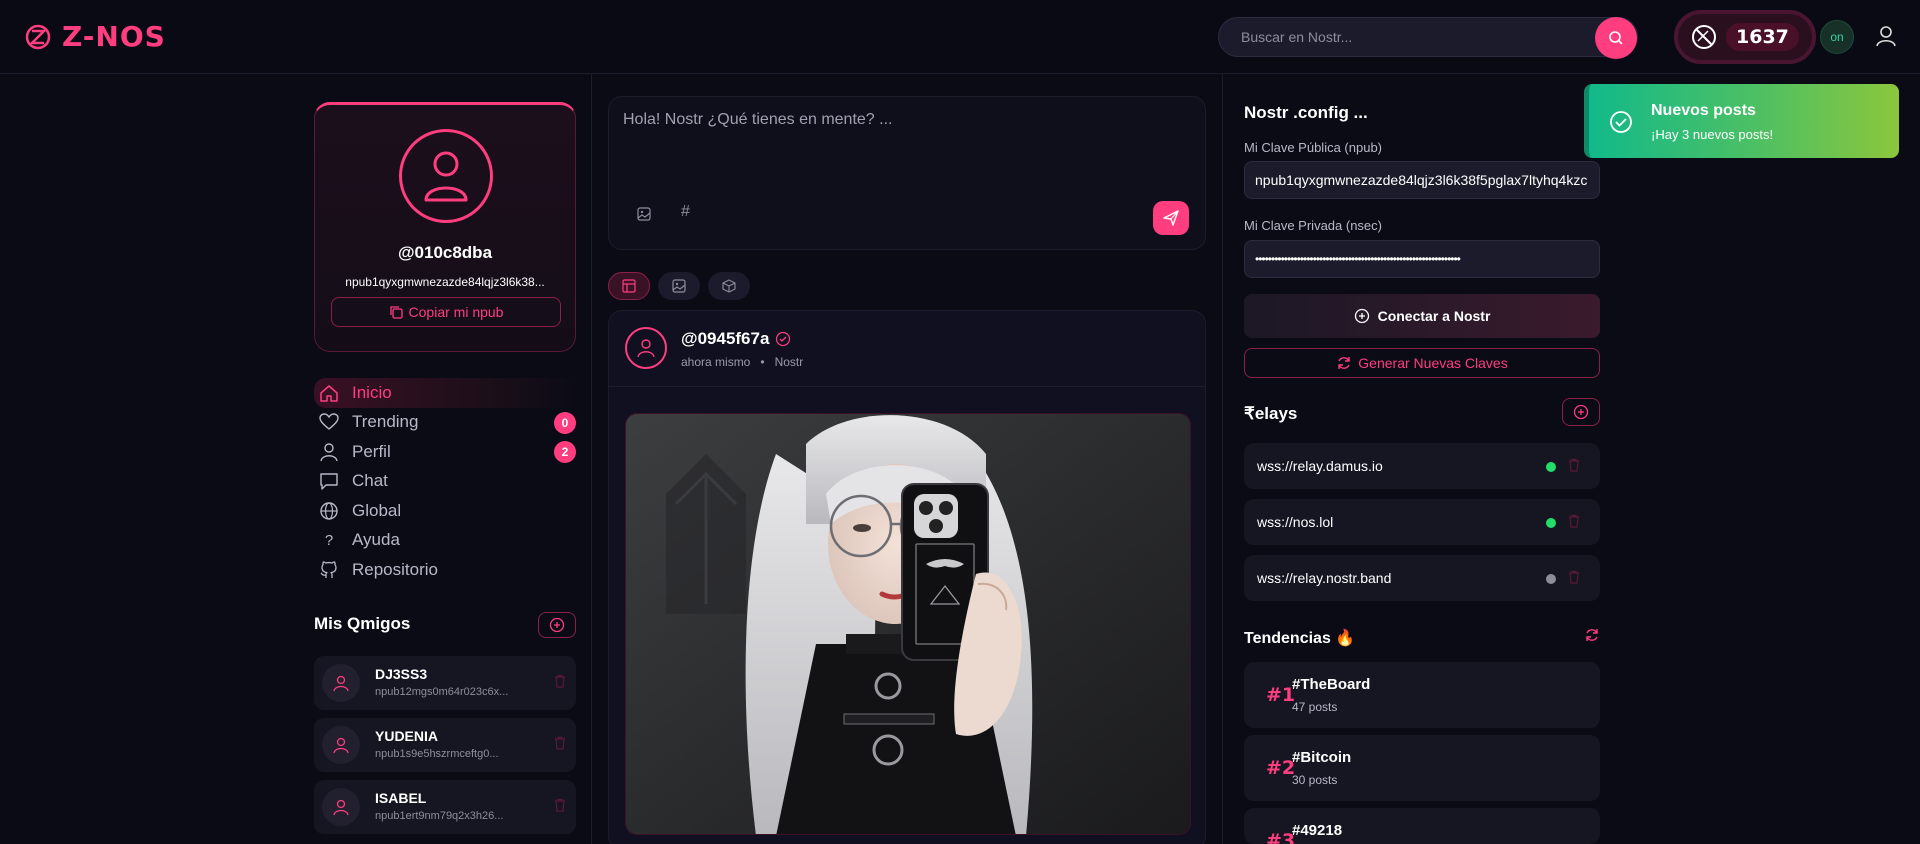  What do you see at coordinates (329, 481) in the screenshot?
I see `chat-icon` at bounding box center [329, 481].